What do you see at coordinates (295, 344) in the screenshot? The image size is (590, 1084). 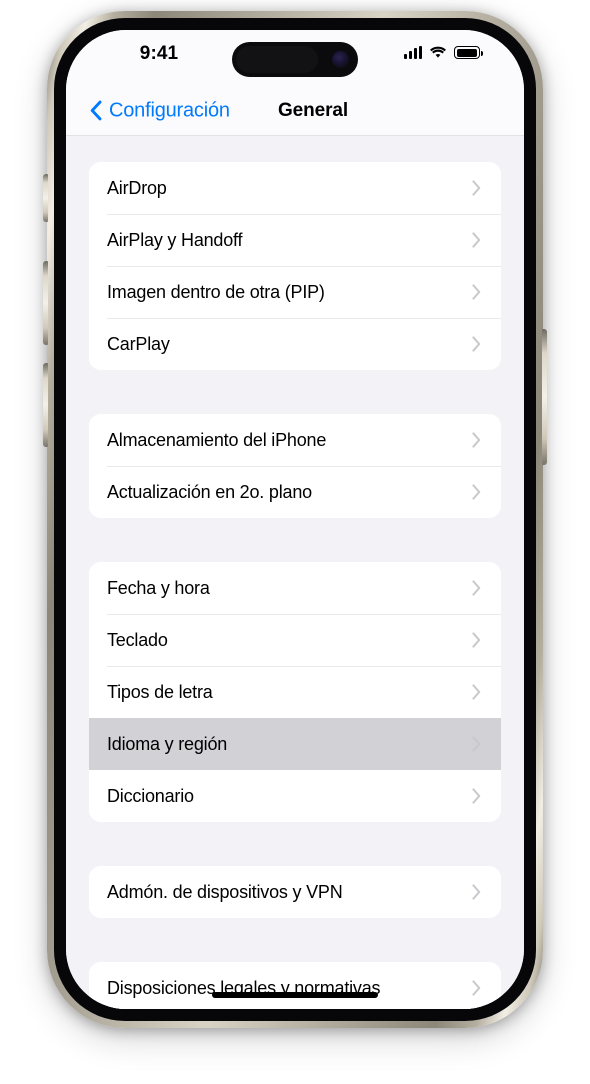 I see `settings-row: CarPlay` at bounding box center [295, 344].